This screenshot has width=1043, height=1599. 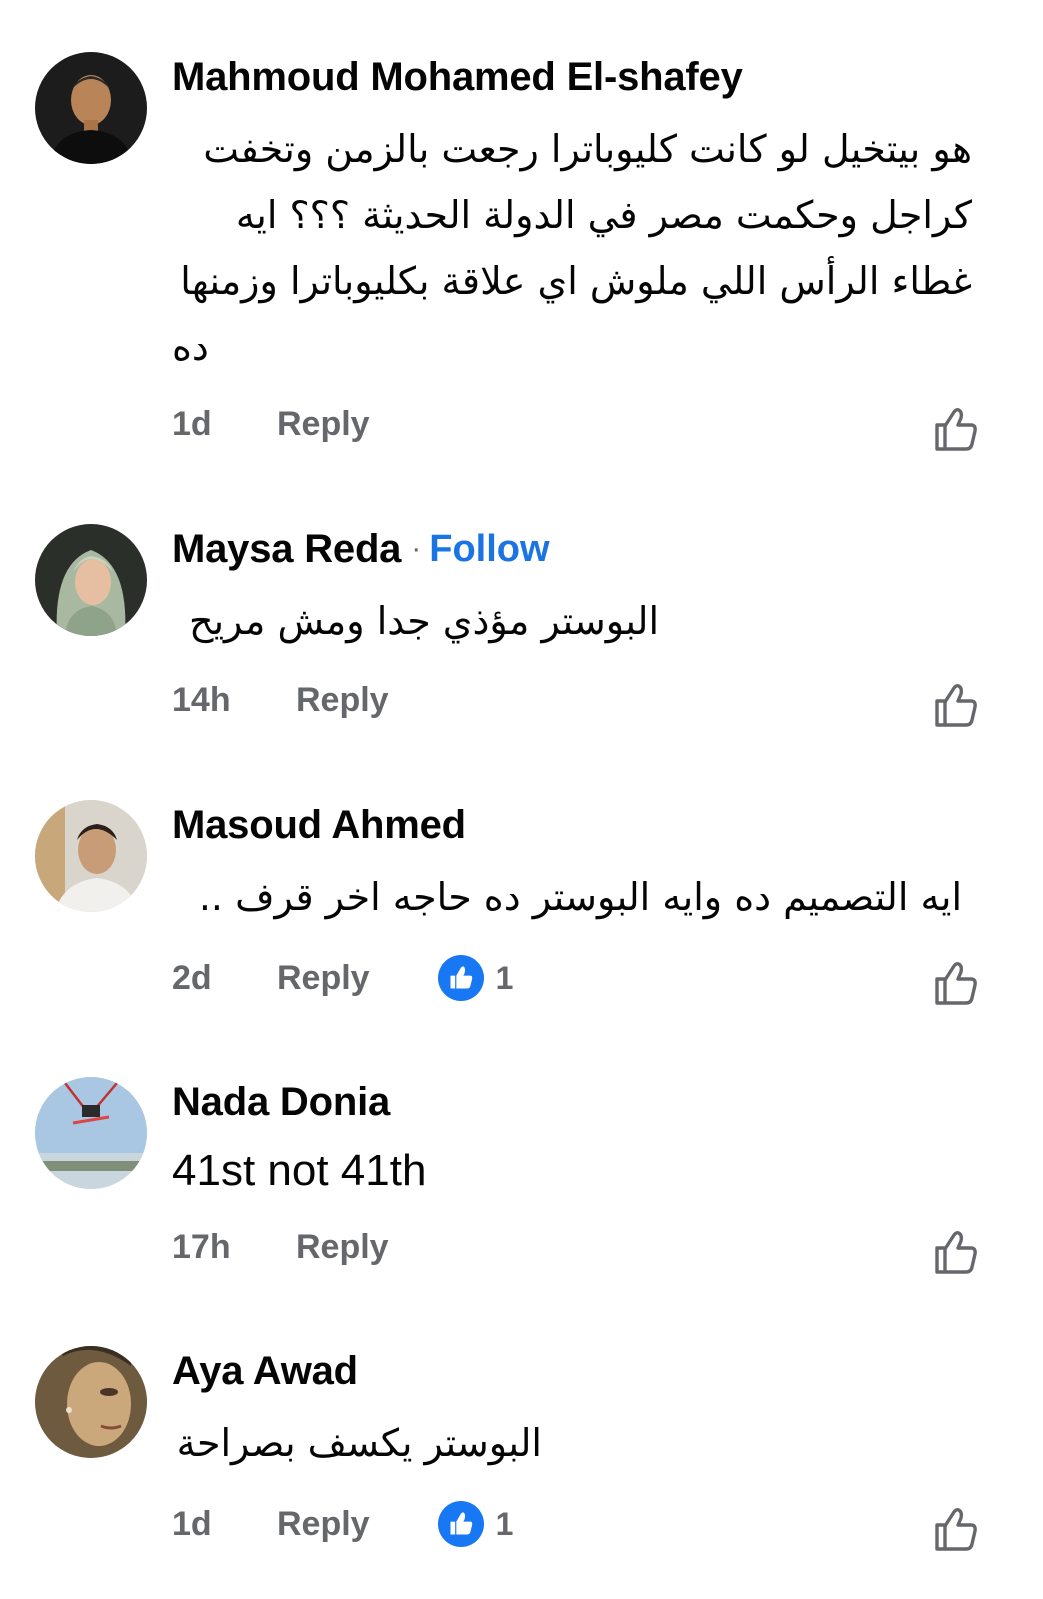 I want to click on author-name: Masoud Ahmed, so click(x=319, y=825).